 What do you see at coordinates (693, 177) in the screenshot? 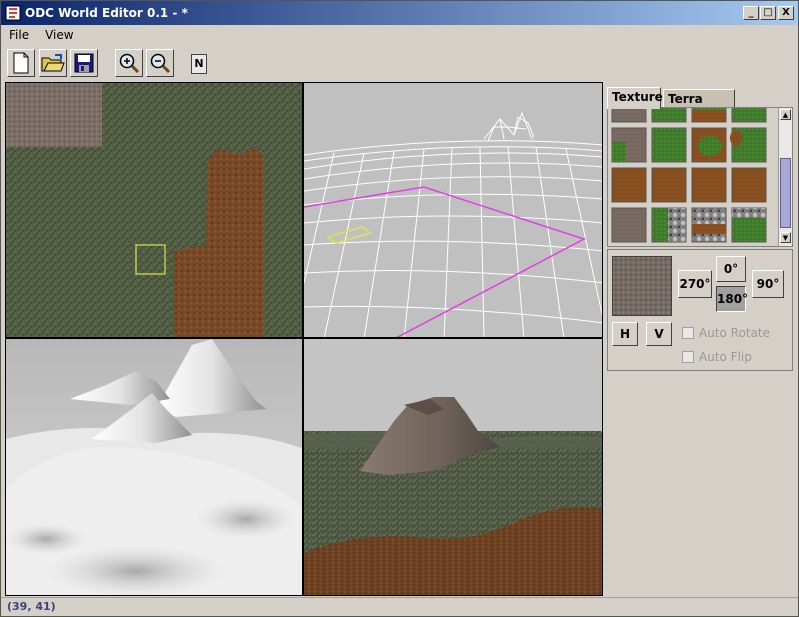
I see `texture-tiles` at bounding box center [693, 177].